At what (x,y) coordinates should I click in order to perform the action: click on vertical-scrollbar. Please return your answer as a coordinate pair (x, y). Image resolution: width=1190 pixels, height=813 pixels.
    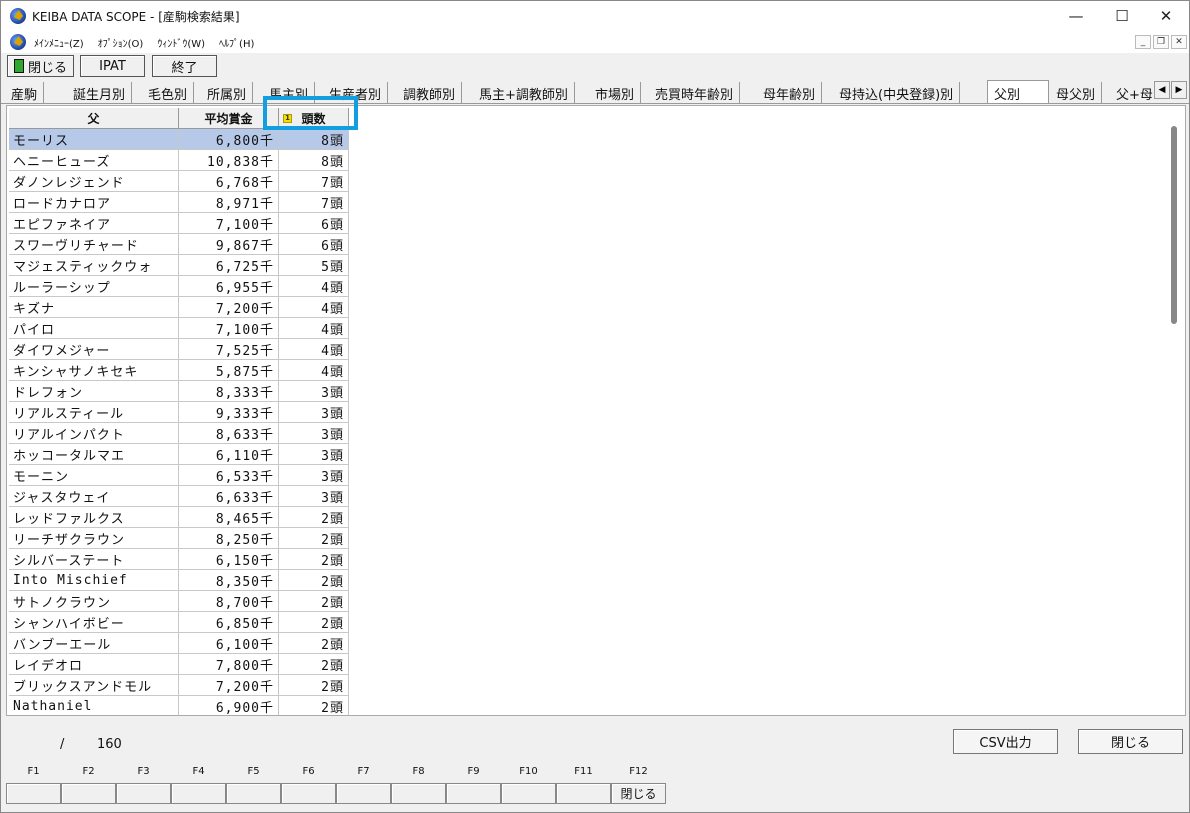
    Looking at the image, I should click on (1174, 225).